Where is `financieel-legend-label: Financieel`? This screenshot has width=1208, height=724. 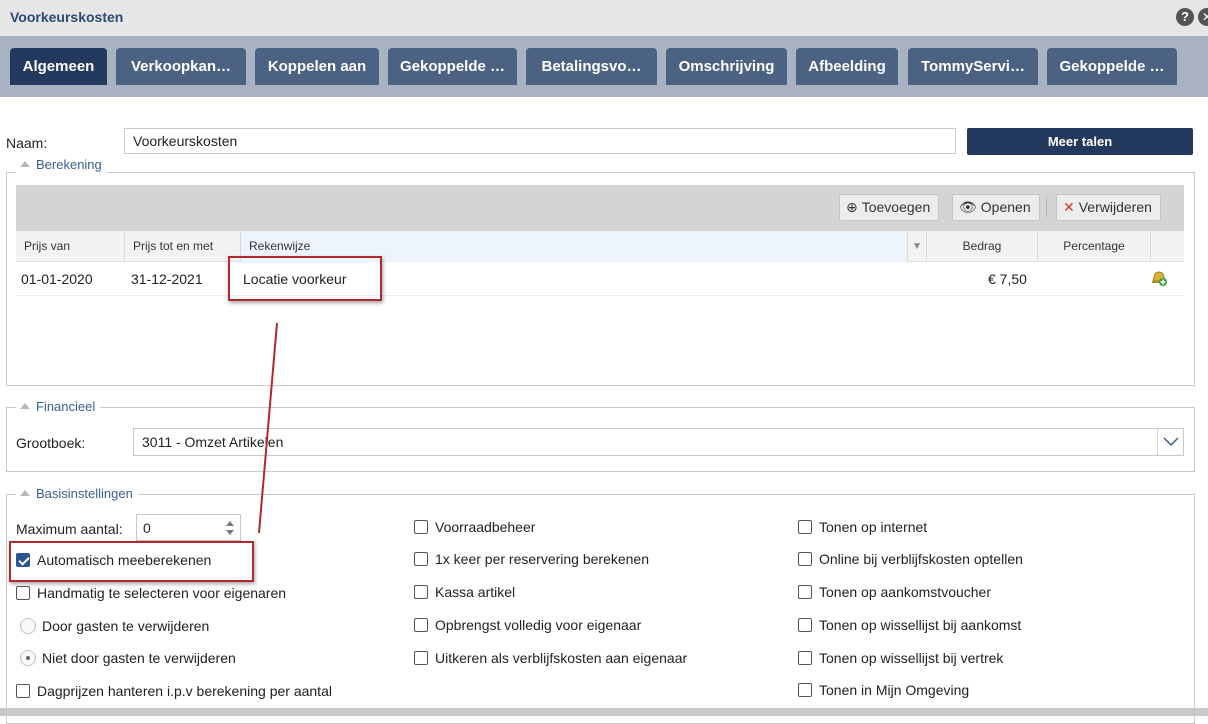 financieel-legend-label: Financieel is located at coordinates (66, 406).